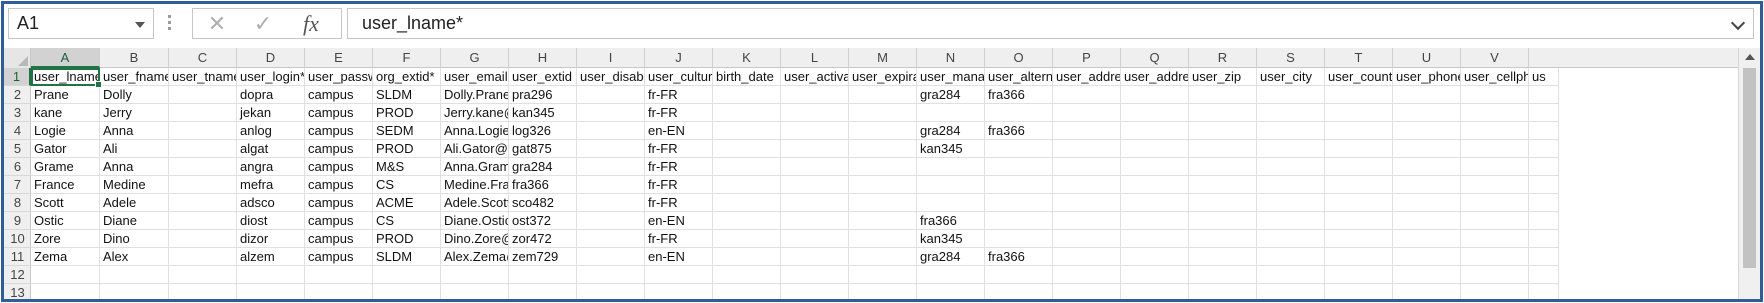  What do you see at coordinates (271, 239) in the screenshot?
I see `cell-d10: dizor` at bounding box center [271, 239].